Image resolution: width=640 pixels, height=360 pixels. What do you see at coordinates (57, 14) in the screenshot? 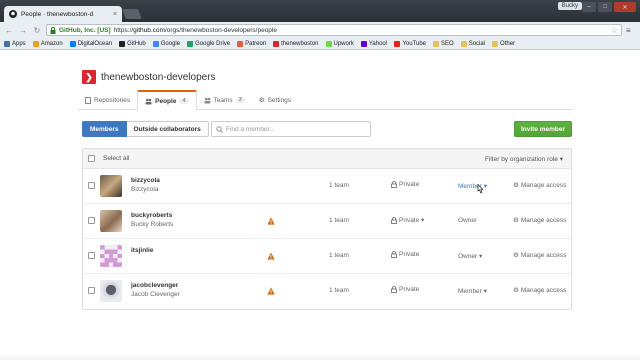
I see `tab-title: People · thenewboston-d` at bounding box center [57, 14].